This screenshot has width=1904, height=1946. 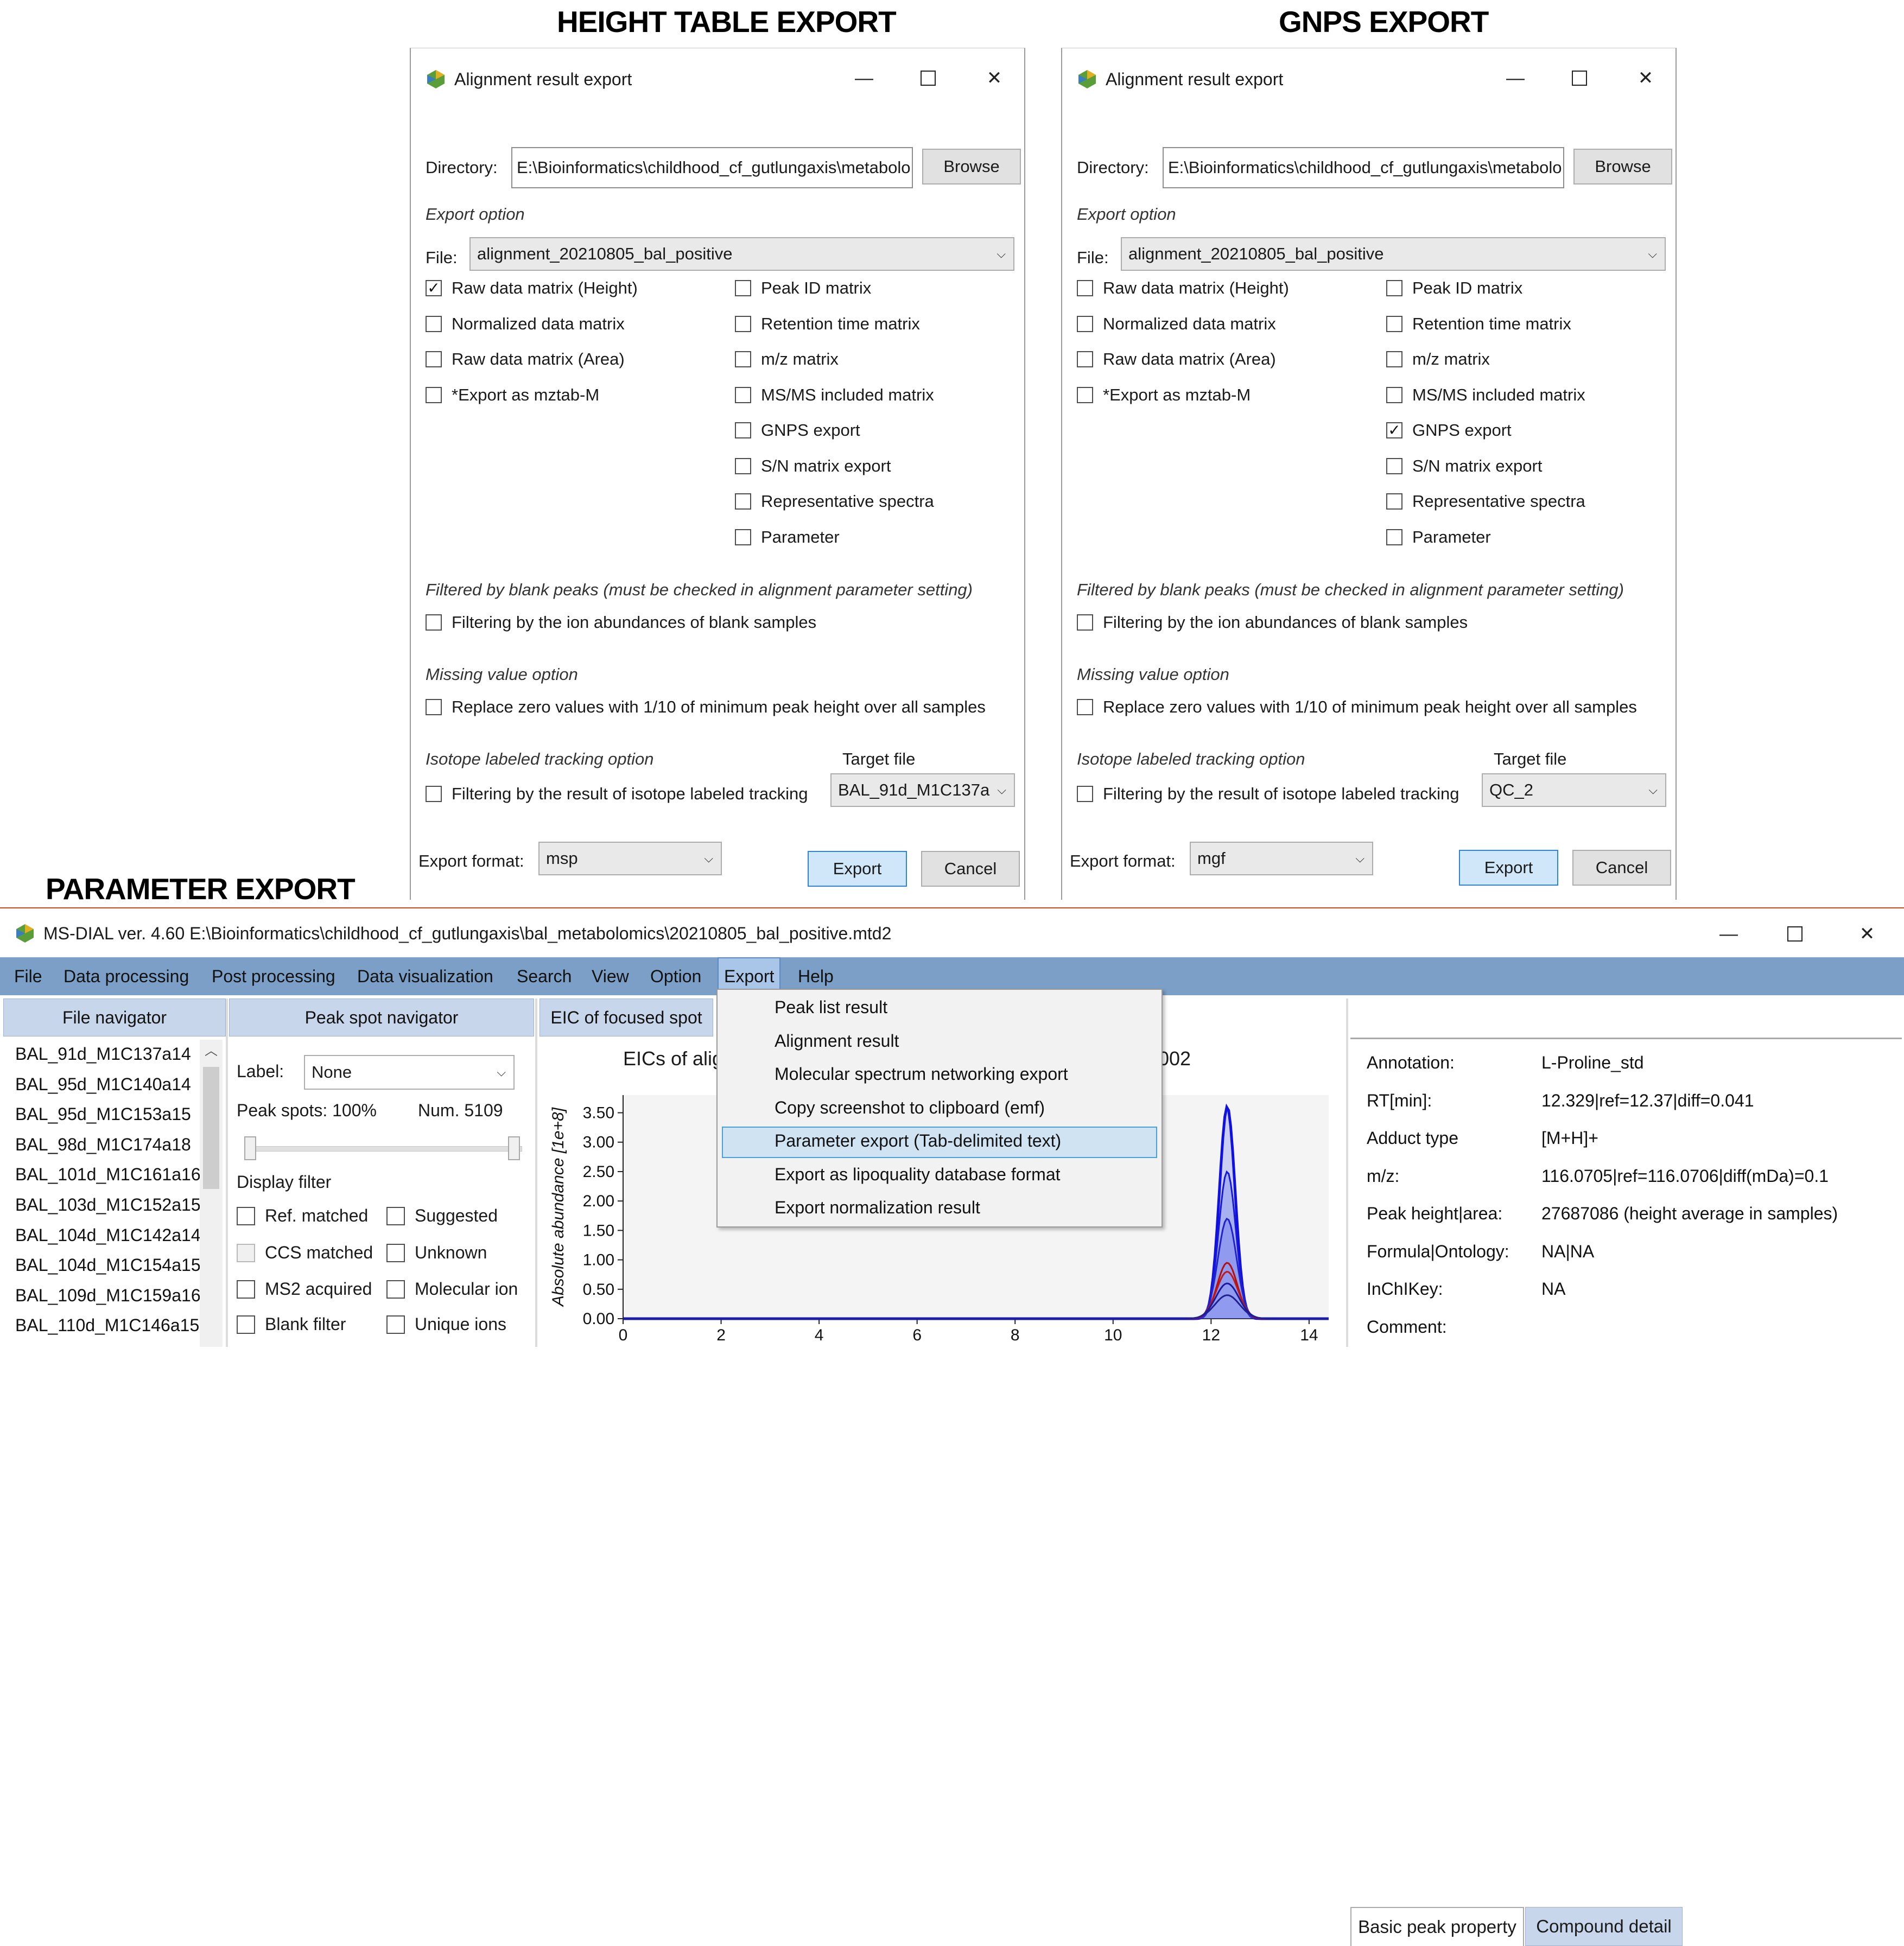 What do you see at coordinates (103, 1054) in the screenshot?
I see `file-list-item: BAL_91d_M1C137a14` at bounding box center [103, 1054].